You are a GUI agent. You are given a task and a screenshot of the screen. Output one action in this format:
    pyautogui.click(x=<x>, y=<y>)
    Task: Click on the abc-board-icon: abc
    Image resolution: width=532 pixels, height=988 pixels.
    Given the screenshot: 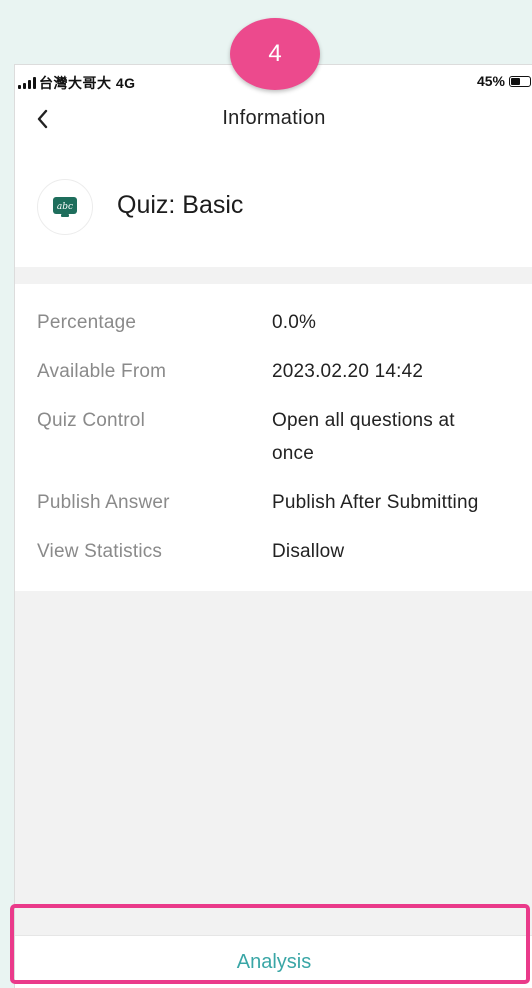 What is the action you would take?
    pyautogui.click(x=65, y=207)
    